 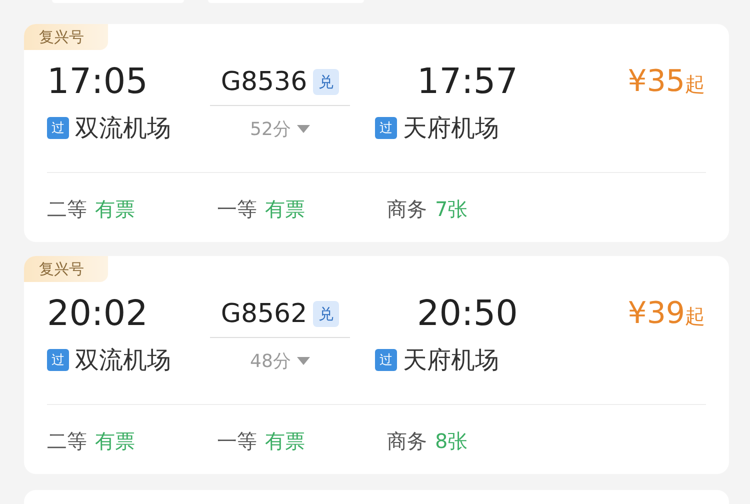 What do you see at coordinates (264, 314) in the screenshot?
I see `train-number: G8562` at bounding box center [264, 314].